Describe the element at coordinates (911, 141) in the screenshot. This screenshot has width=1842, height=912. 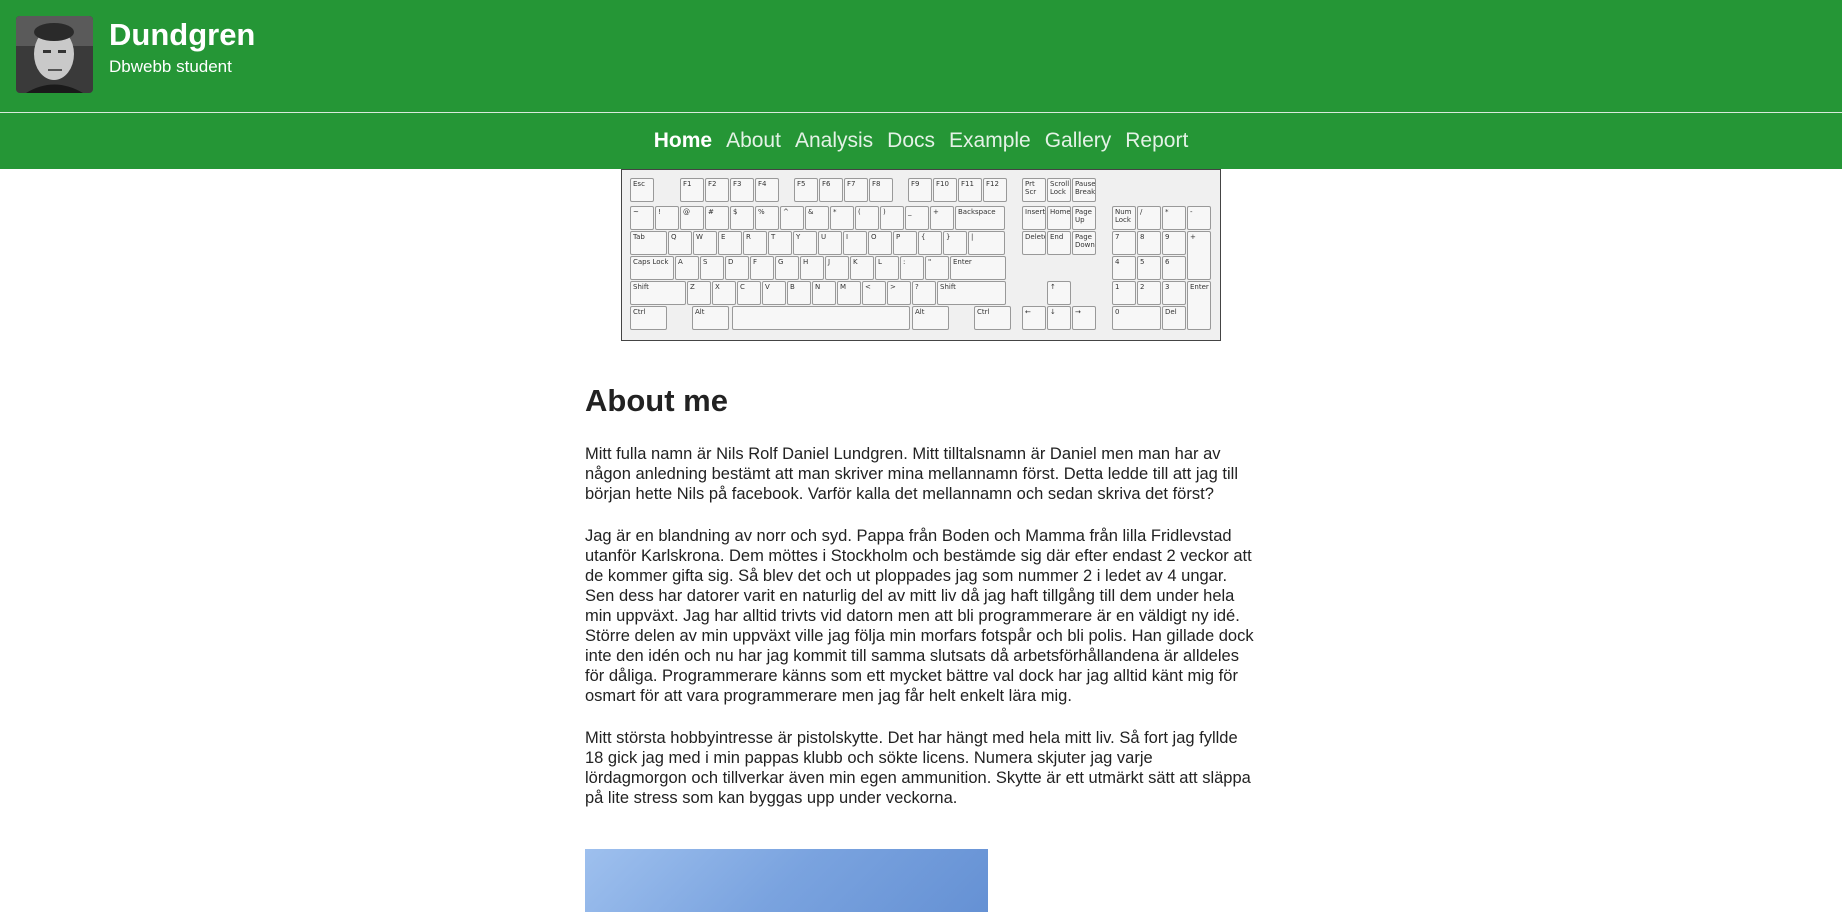
I see `nav-item-docs: Docs` at that location.